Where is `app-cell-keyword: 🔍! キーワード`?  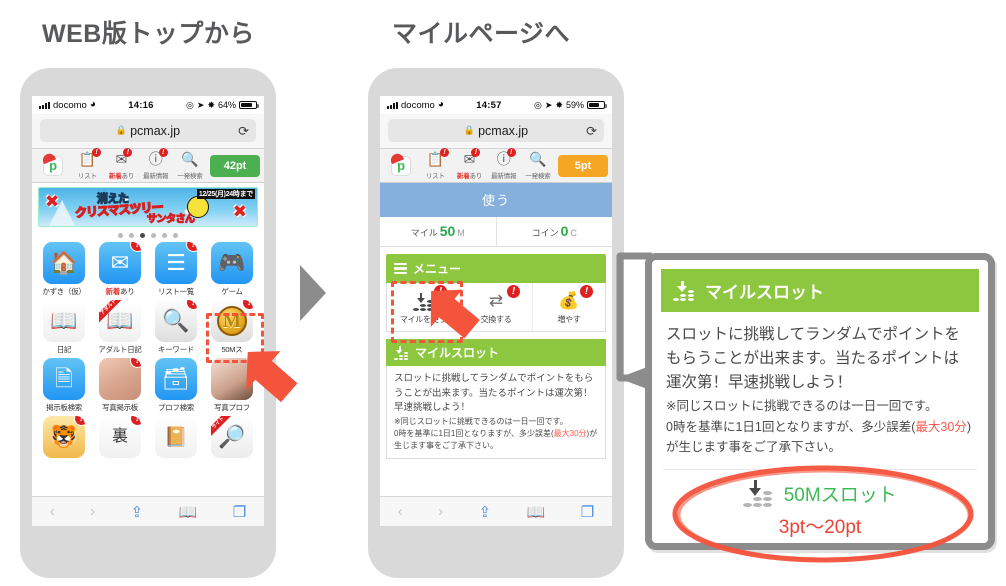 app-cell-keyword: 🔍! キーワード is located at coordinates (176, 327).